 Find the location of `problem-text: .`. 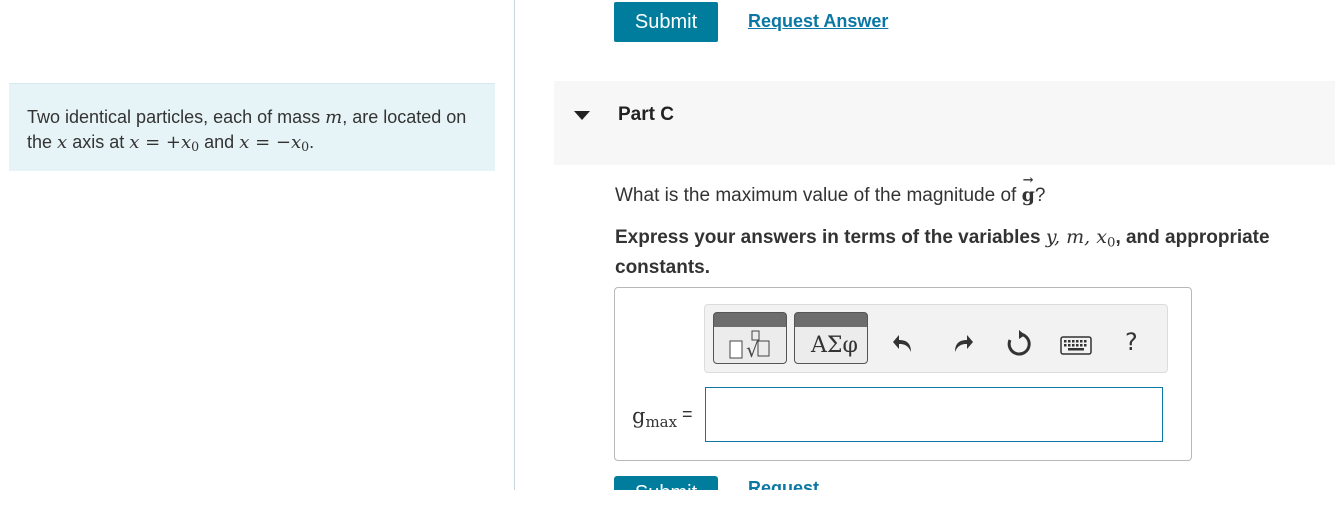

problem-text: . is located at coordinates (312, 142).